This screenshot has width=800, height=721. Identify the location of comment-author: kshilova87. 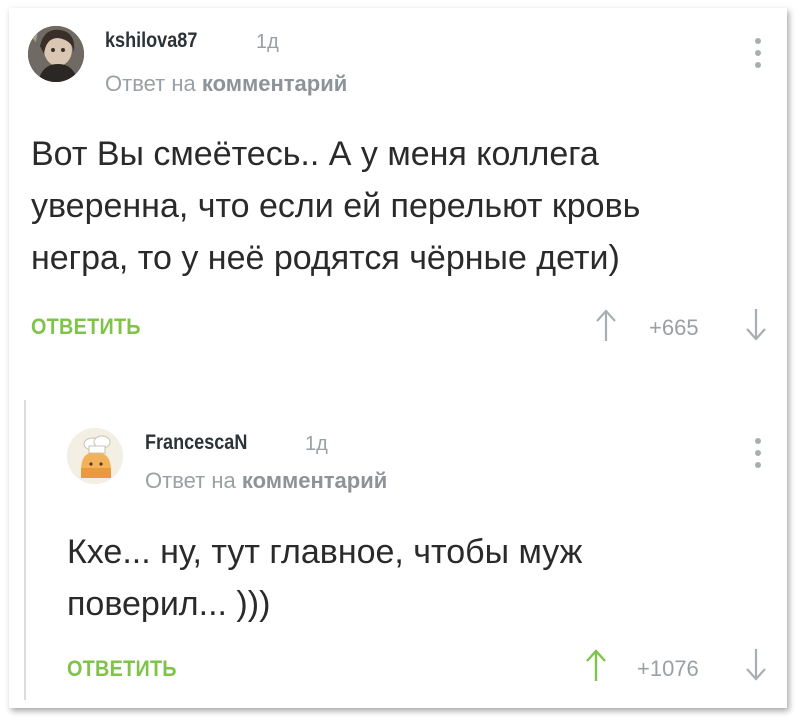
(151, 41).